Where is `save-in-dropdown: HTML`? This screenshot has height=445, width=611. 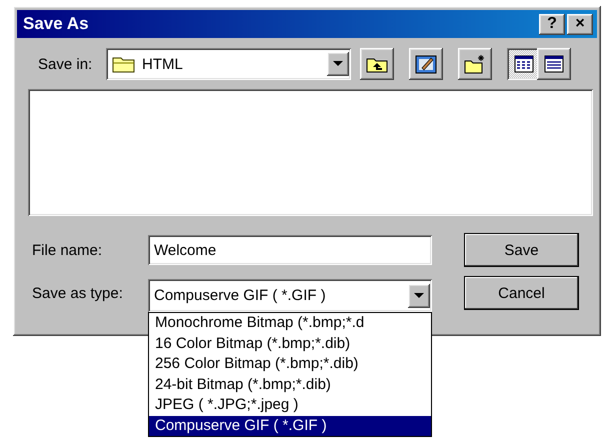 save-in-dropdown: HTML is located at coordinates (228, 64).